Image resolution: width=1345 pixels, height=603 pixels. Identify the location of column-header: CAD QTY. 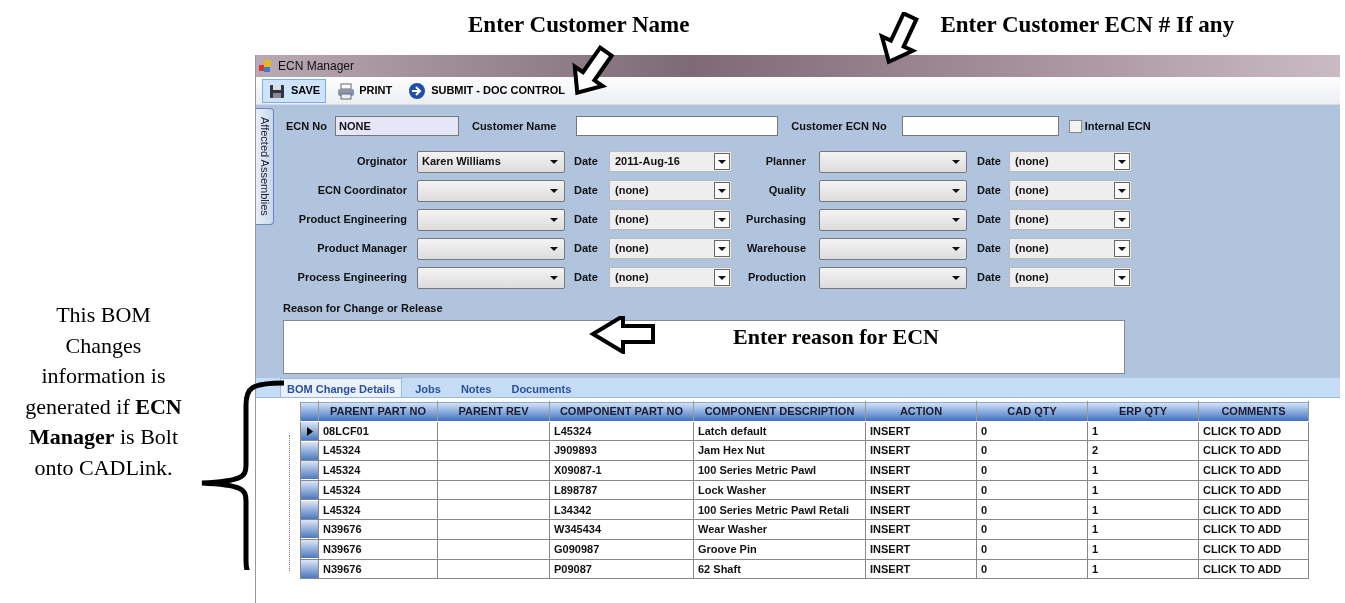
(1032, 411).